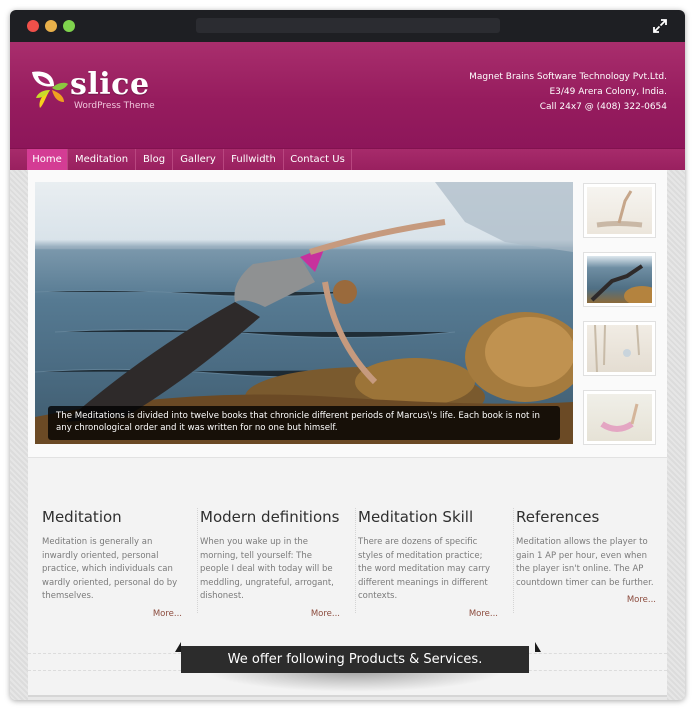 The image size is (695, 711). Describe the element at coordinates (676, 435) in the screenshot. I see `right-texture` at that location.